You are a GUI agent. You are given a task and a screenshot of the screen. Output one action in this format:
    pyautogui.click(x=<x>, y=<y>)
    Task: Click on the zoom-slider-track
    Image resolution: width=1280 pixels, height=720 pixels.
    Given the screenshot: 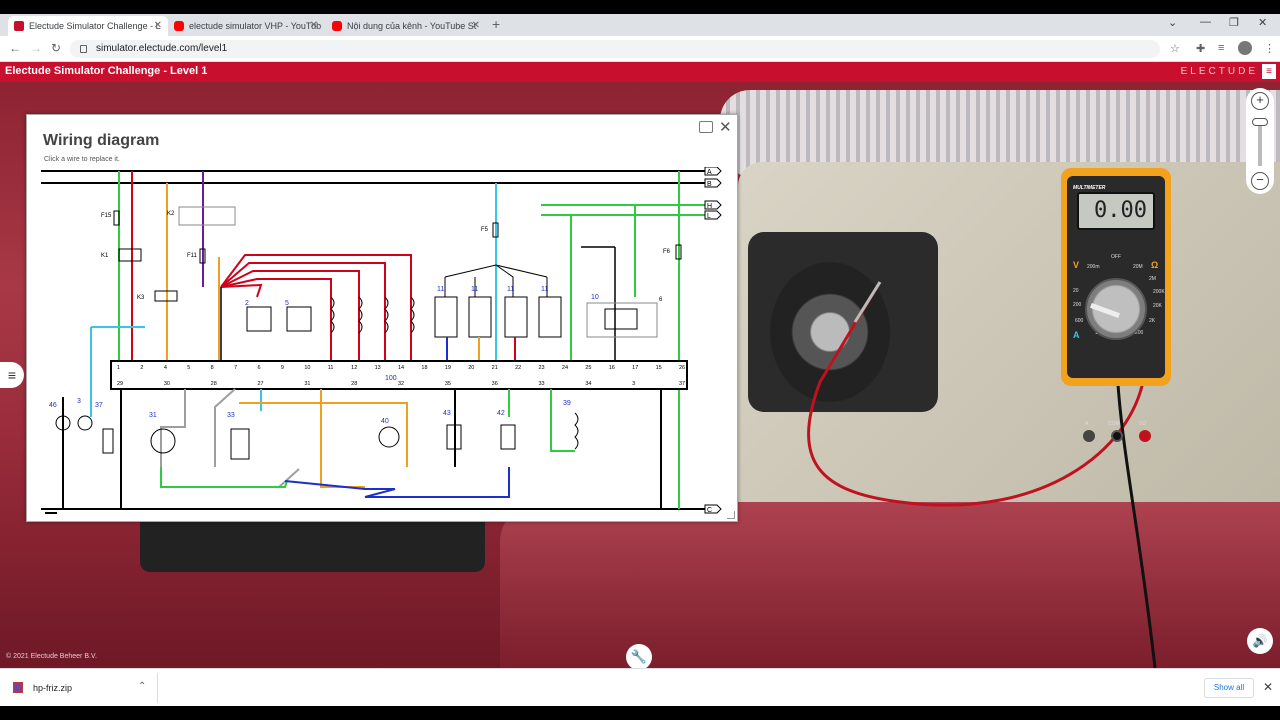 What is the action you would take?
    pyautogui.click(x=1260, y=144)
    